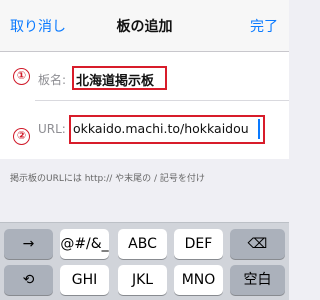 The width and height of the screenshot is (320, 300). Describe the element at coordinates (162, 100) in the screenshot. I see `field-divider` at that location.